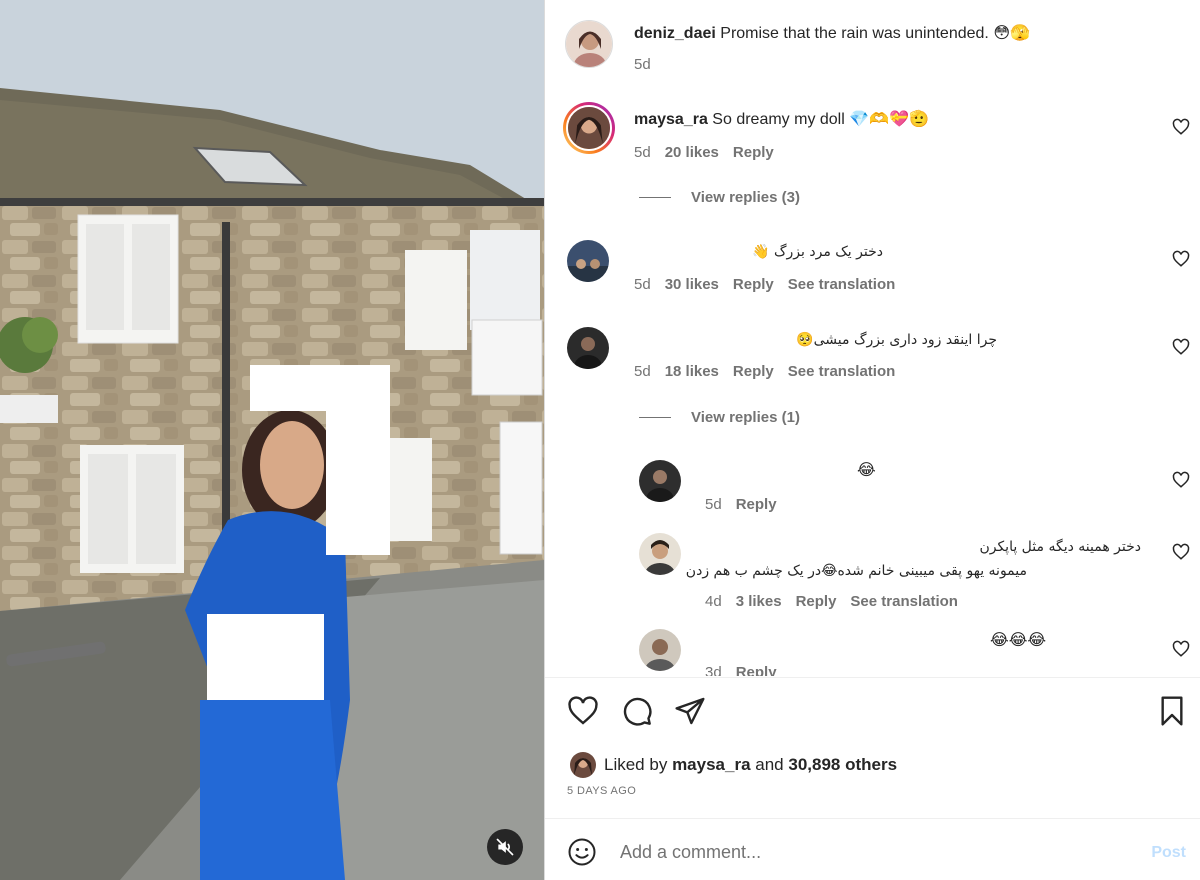 This screenshot has height=880, width=1200. Describe the element at coordinates (872, 712) in the screenshot. I see `action-bar` at that location.